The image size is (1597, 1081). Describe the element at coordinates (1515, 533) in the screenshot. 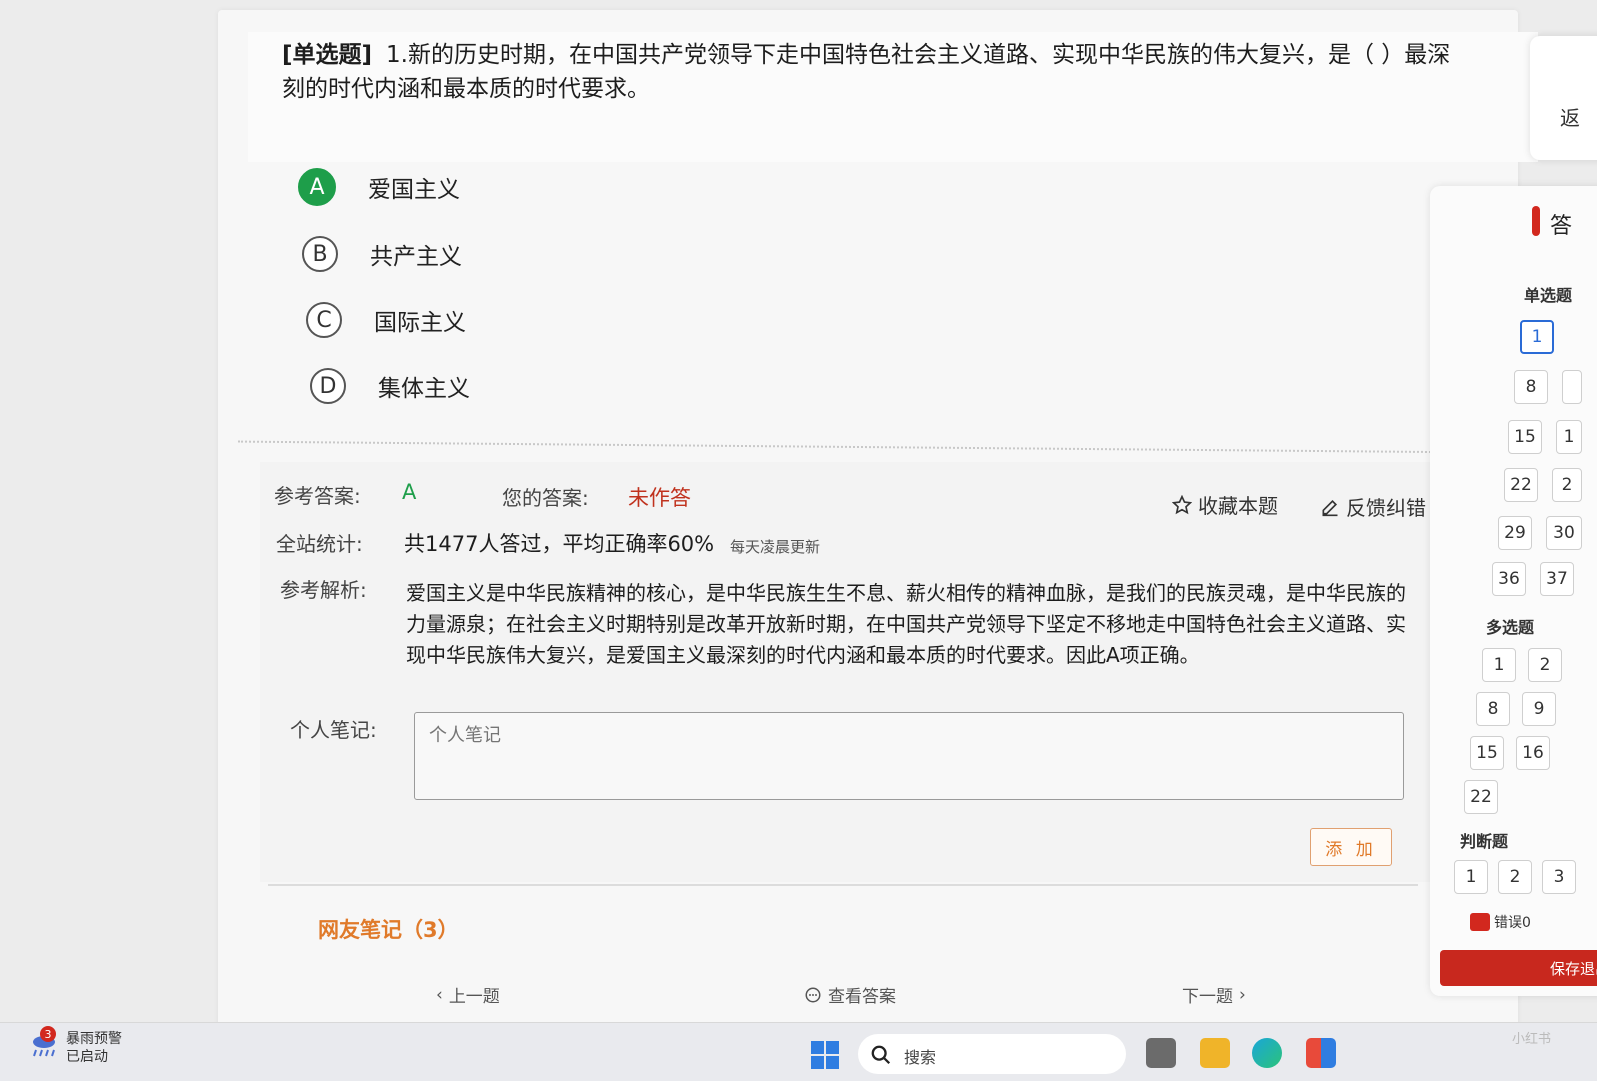

I see `q-single-29: 29` at that location.